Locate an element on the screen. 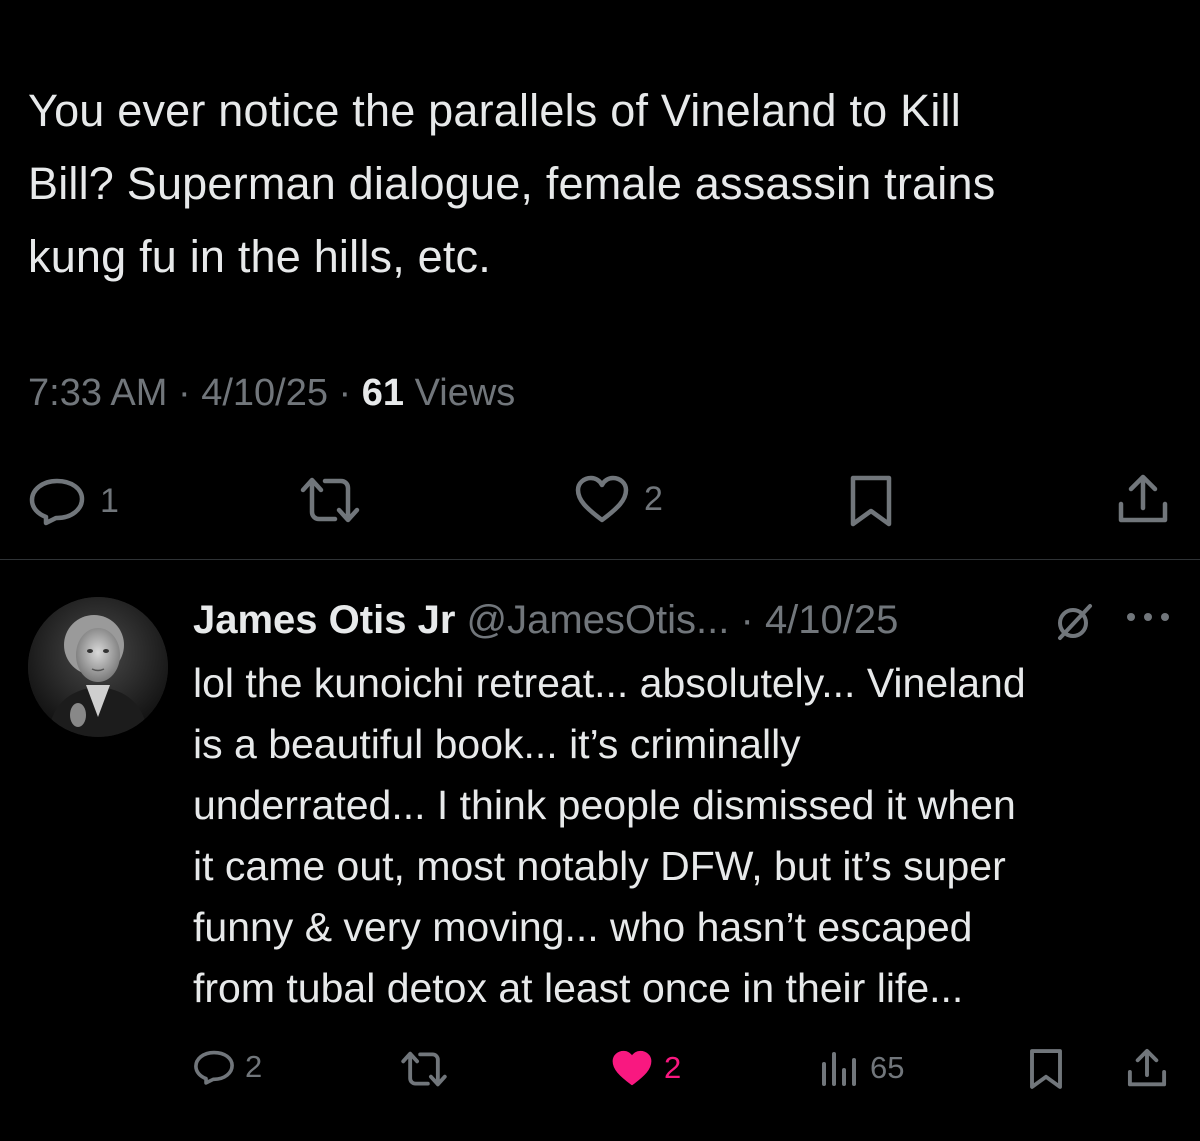 The width and height of the screenshot is (1200, 1141). reply-button: 1 is located at coordinates (73, 501).